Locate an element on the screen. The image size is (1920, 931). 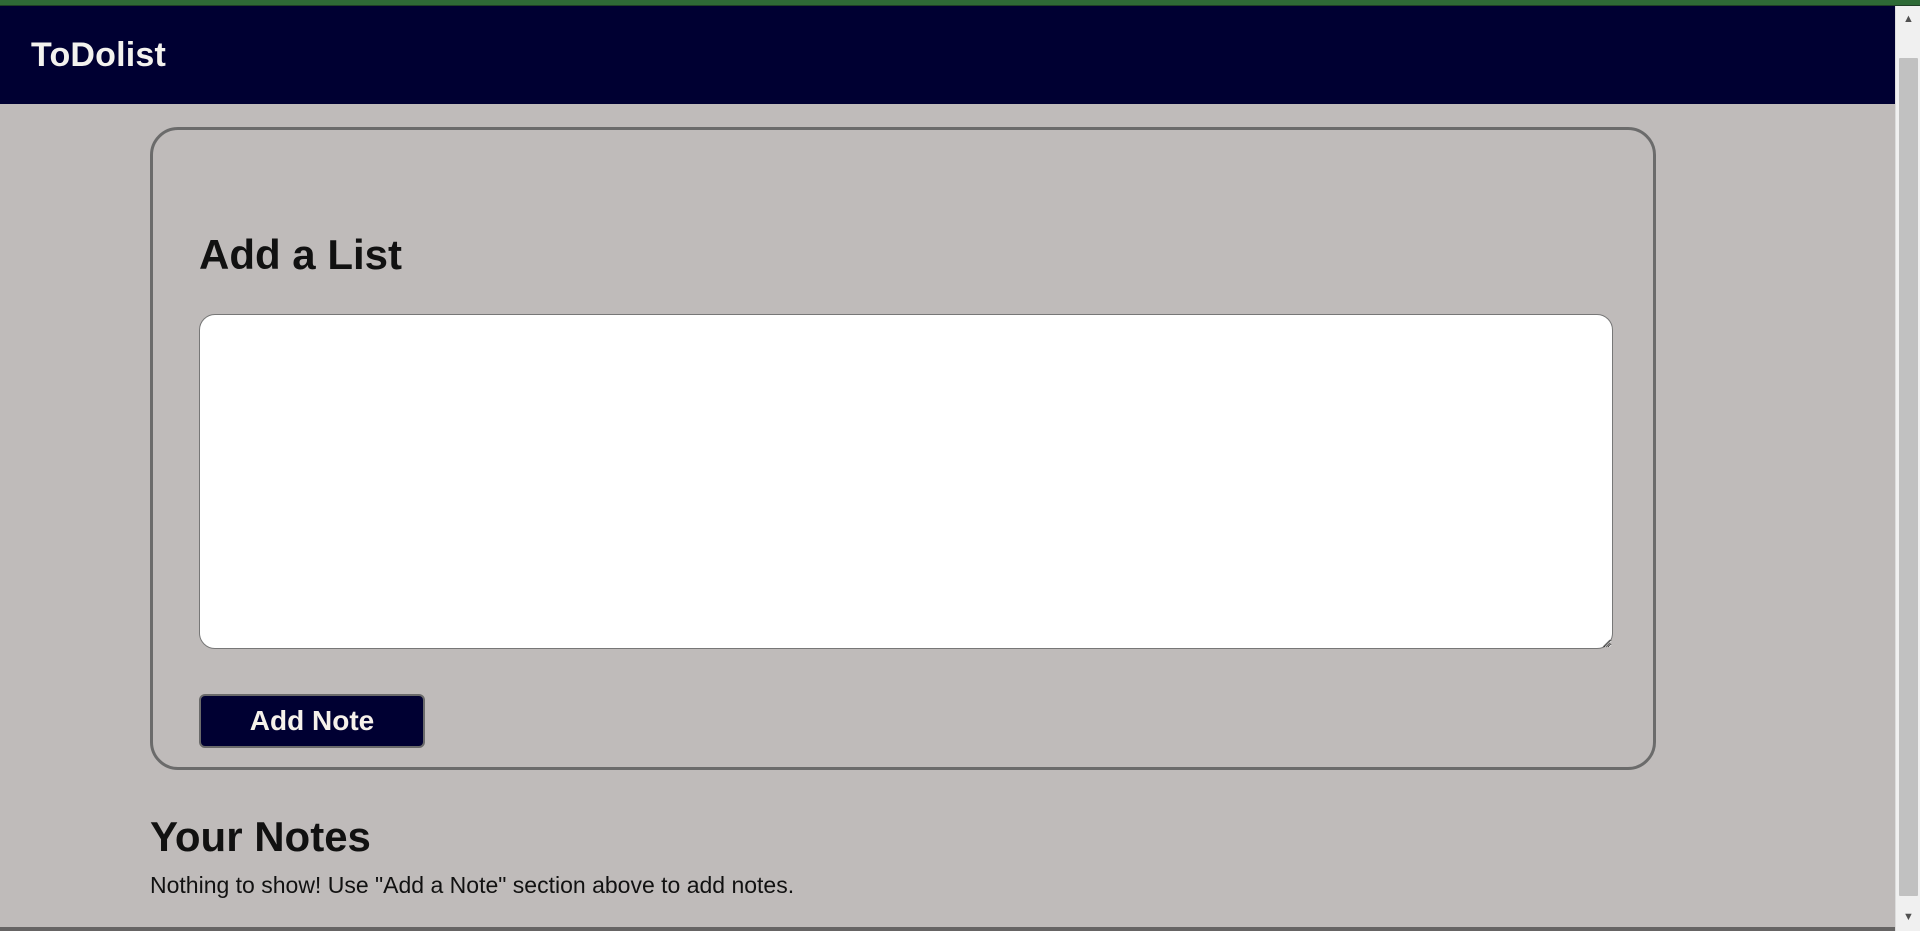
brand-logo: ToDolist is located at coordinates (98, 55).